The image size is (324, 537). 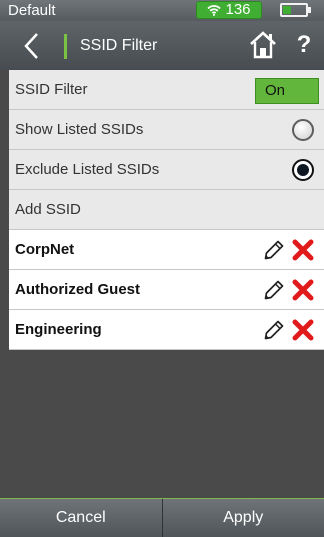 I want to click on wifi-status-badge: 136, so click(x=229, y=10).